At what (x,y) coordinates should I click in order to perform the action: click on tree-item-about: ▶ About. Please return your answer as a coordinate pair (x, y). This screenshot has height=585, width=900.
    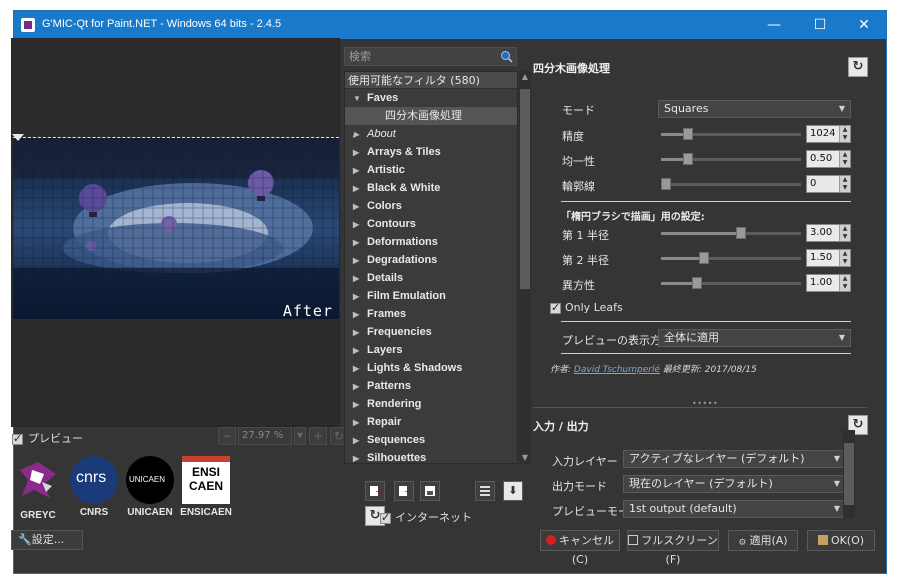
    Looking at the image, I should click on (431, 134).